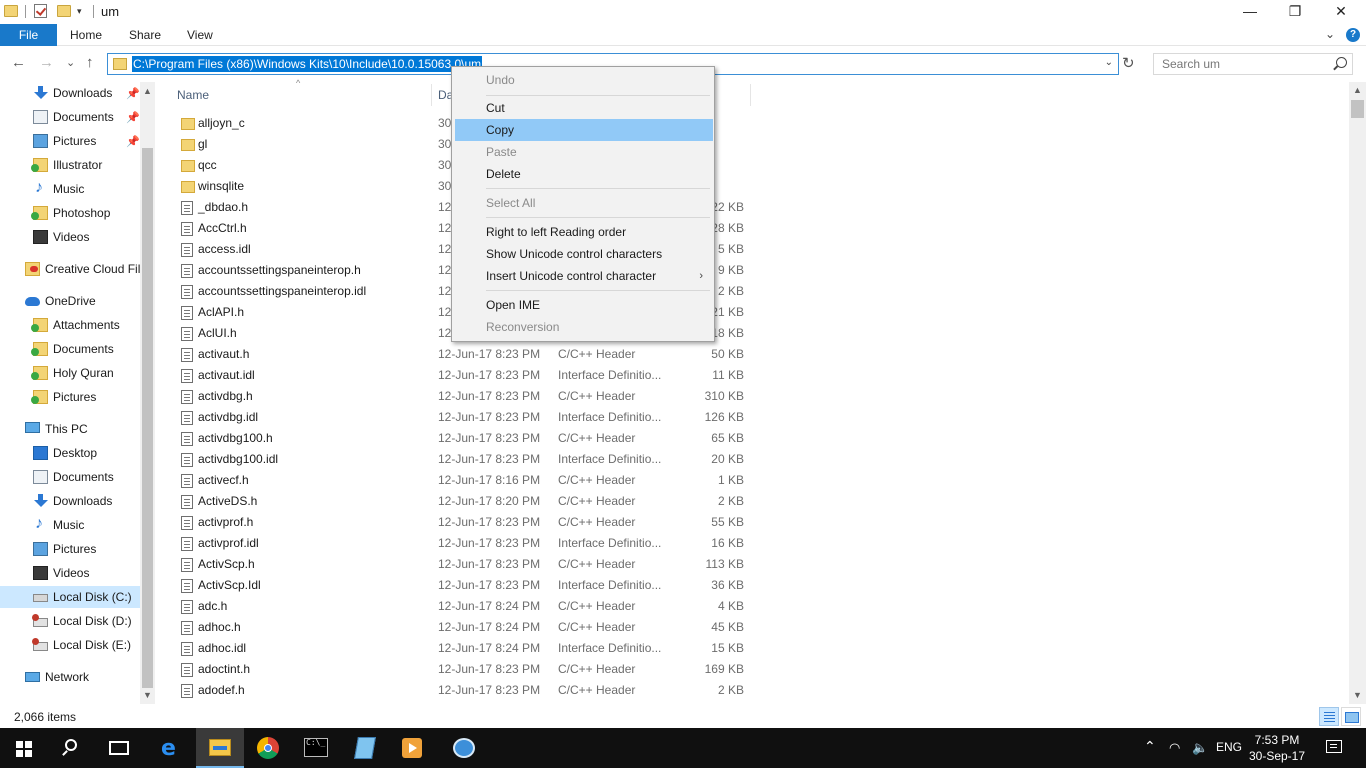 This screenshot has height=768, width=1366. Describe the element at coordinates (85, 524) in the screenshot. I see `sidebar-item-pc-music: Music` at that location.